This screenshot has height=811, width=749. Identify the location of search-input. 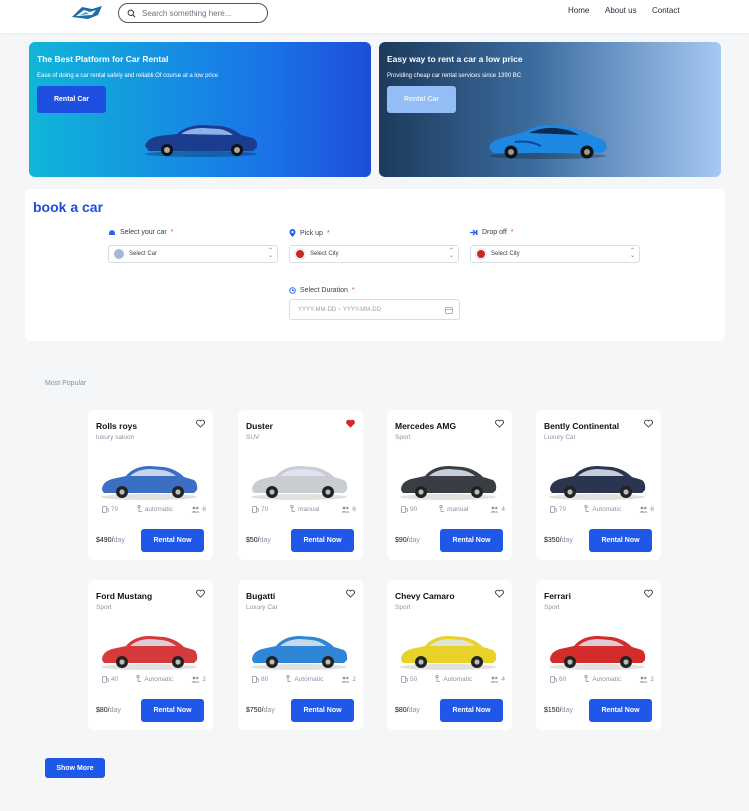
(197, 13).